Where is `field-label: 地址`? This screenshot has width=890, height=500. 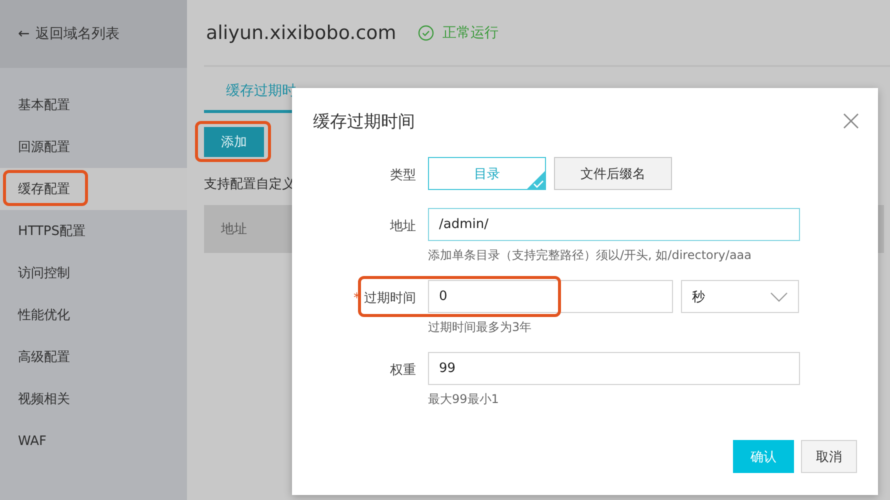
field-label: 地址 is located at coordinates (403, 227).